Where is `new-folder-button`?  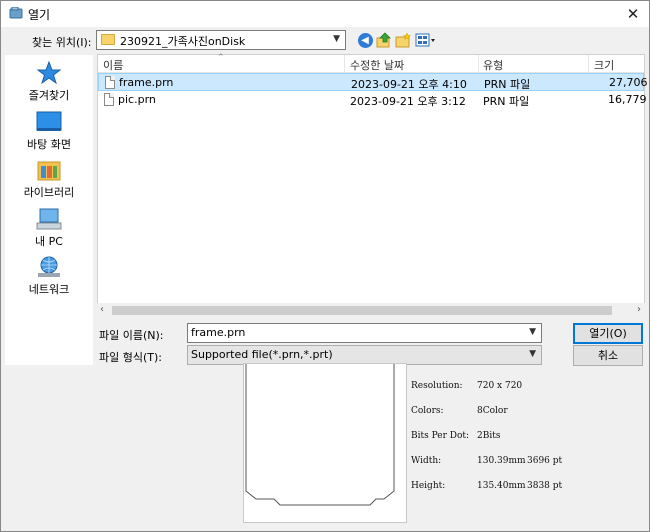 new-folder-button is located at coordinates (403, 40).